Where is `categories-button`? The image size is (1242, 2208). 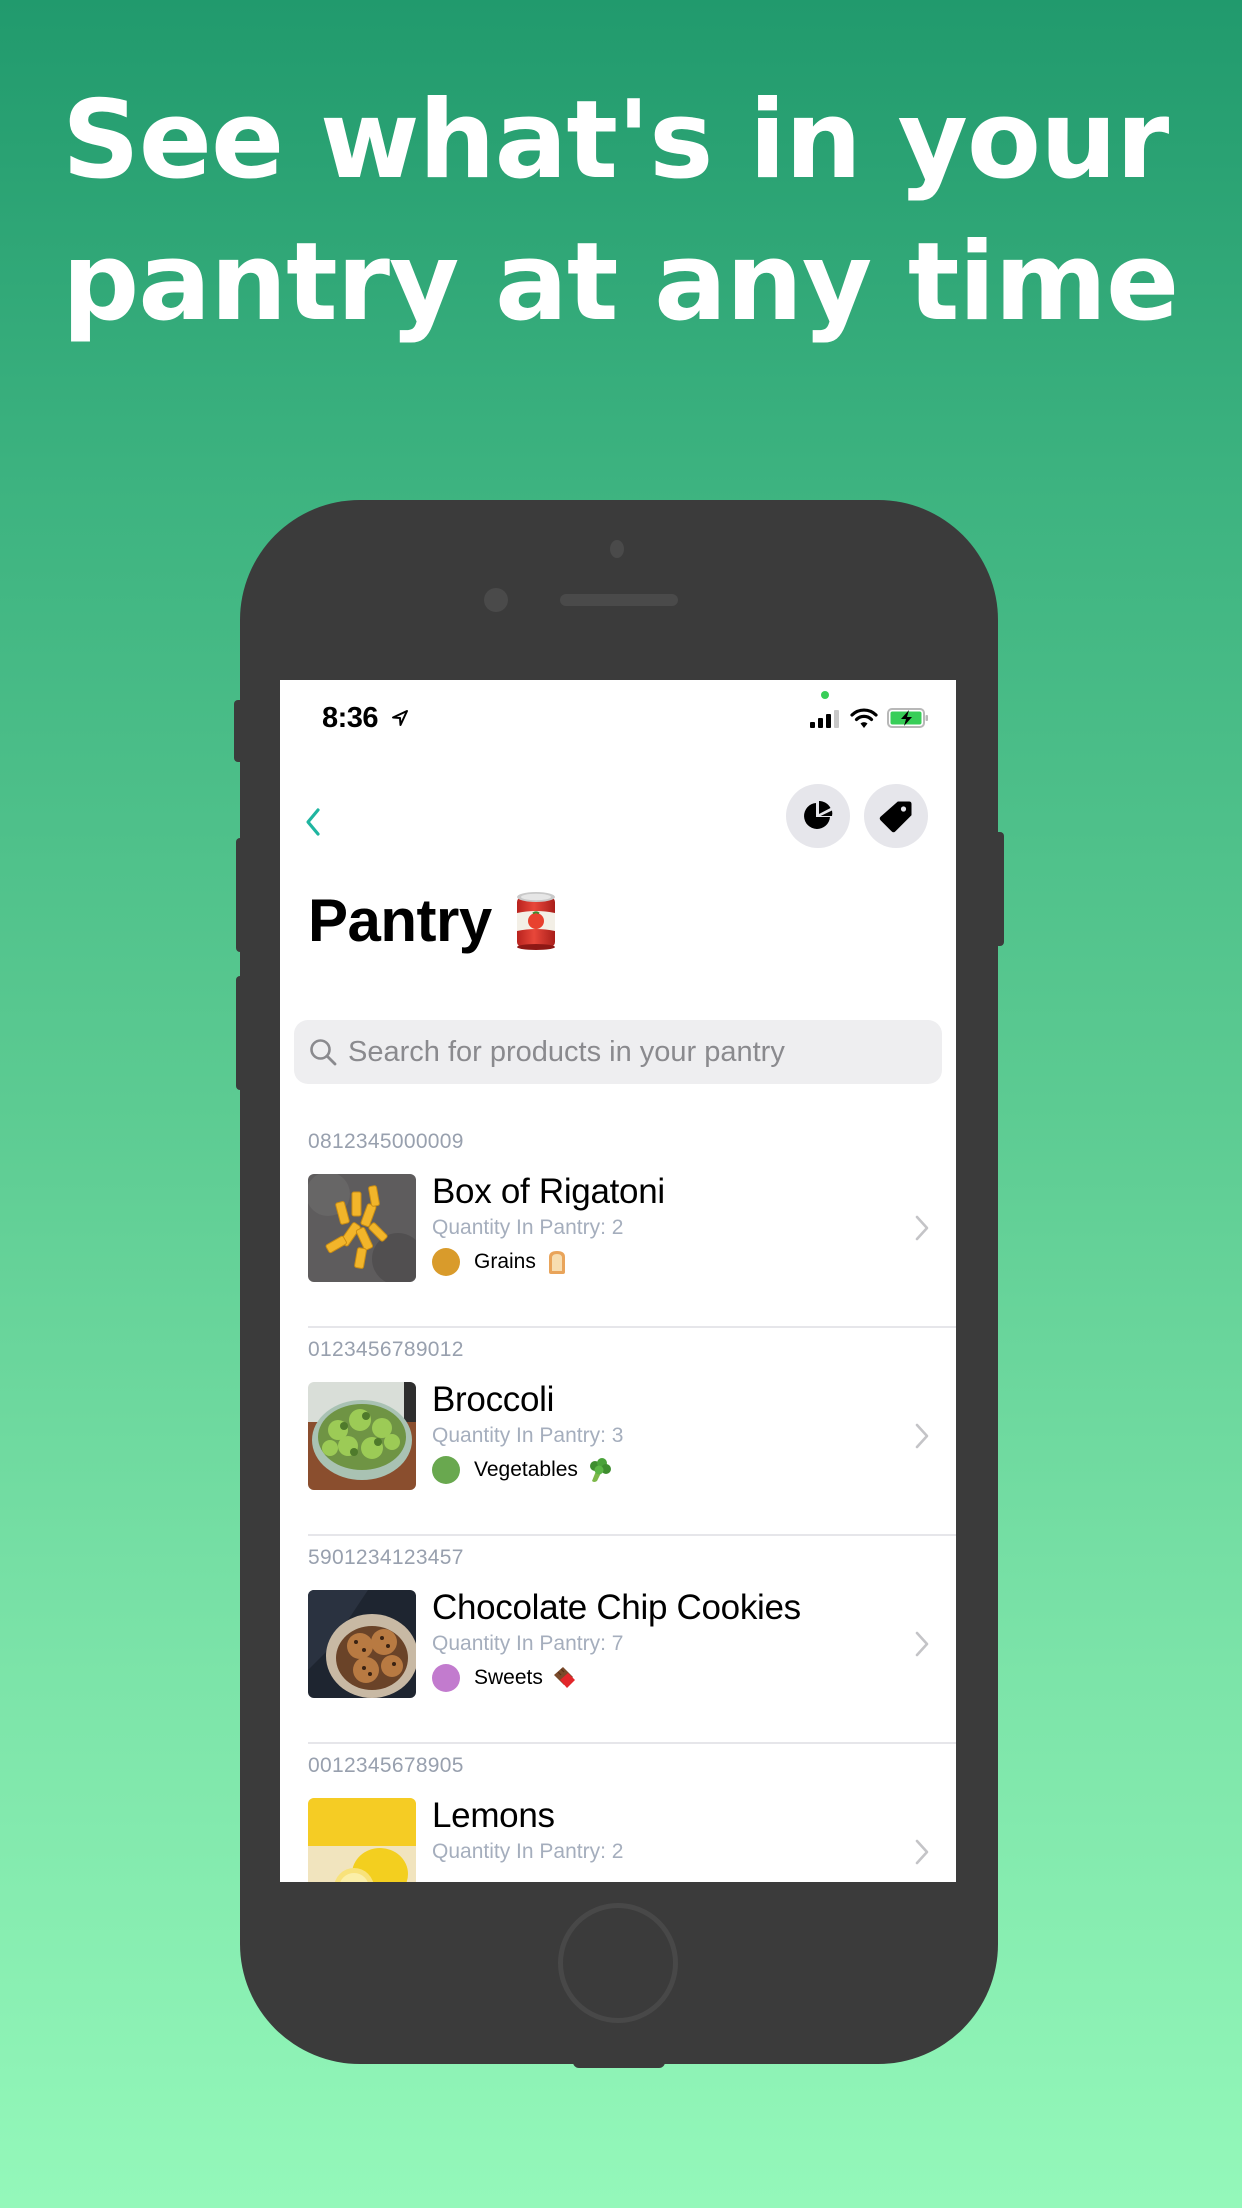 categories-button is located at coordinates (896, 816).